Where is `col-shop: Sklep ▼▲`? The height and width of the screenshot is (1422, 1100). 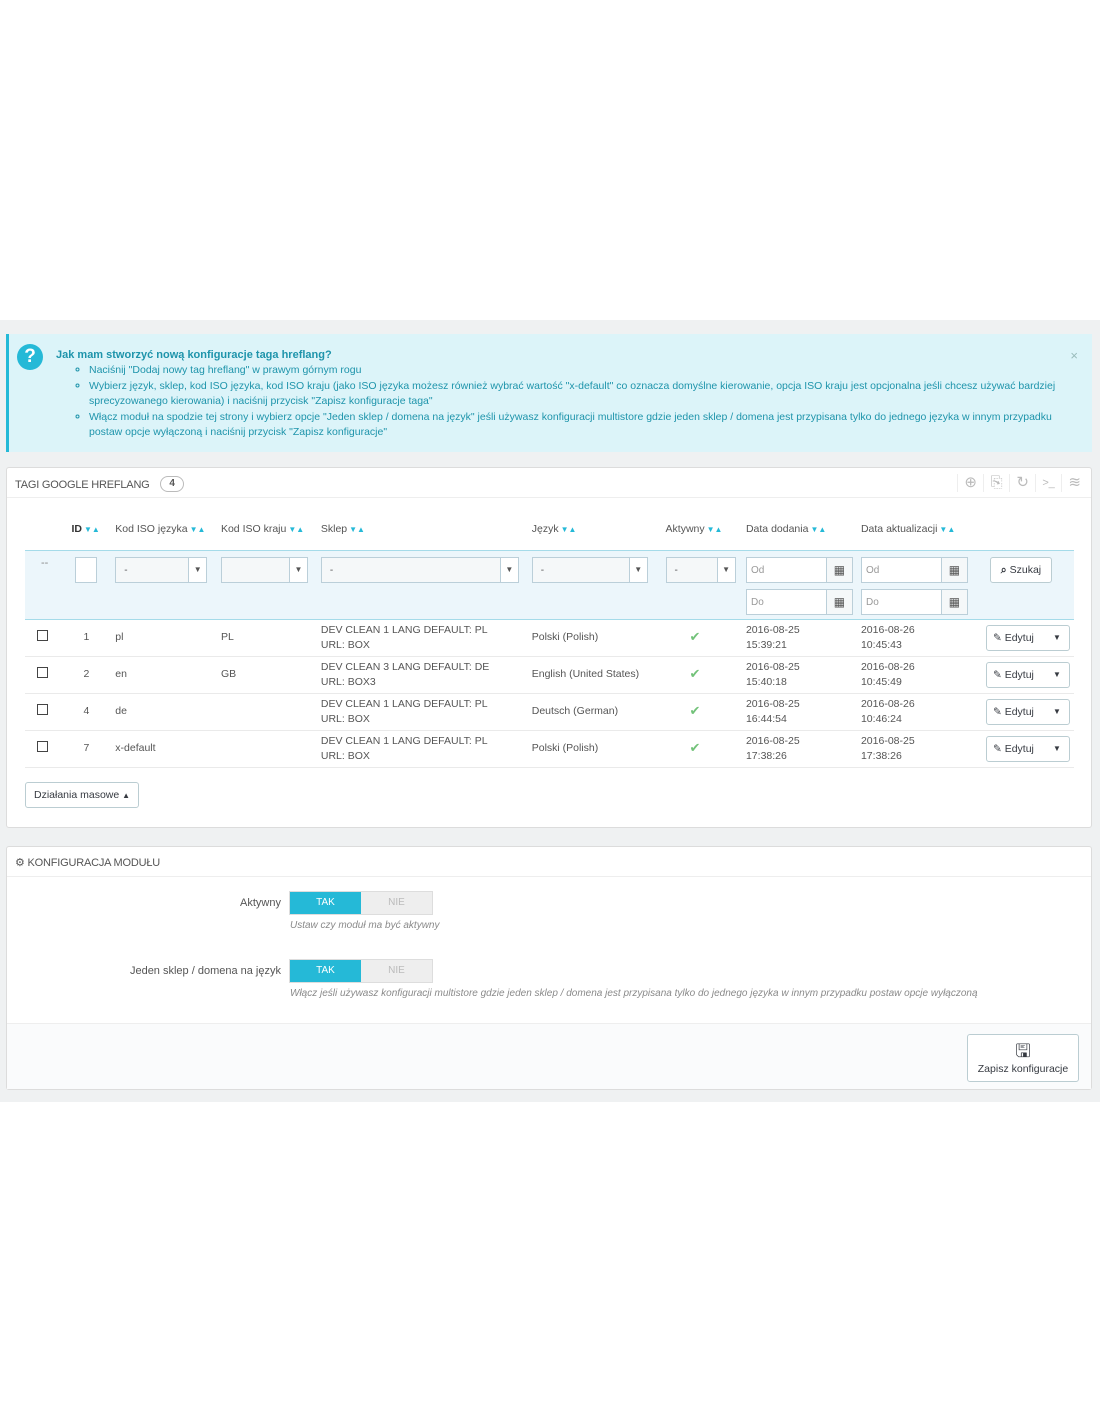
col-shop: Sklep ▼▲ is located at coordinates (422, 529).